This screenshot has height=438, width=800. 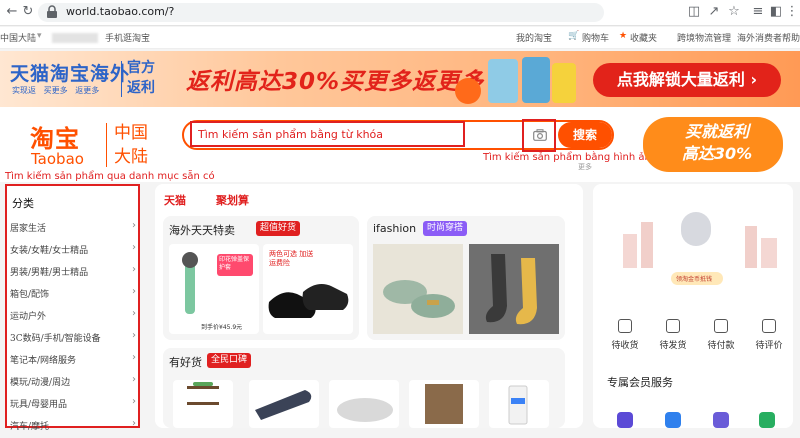 I want to click on cross-border-link: 跨境物流管理, so click(x=704, y=37).